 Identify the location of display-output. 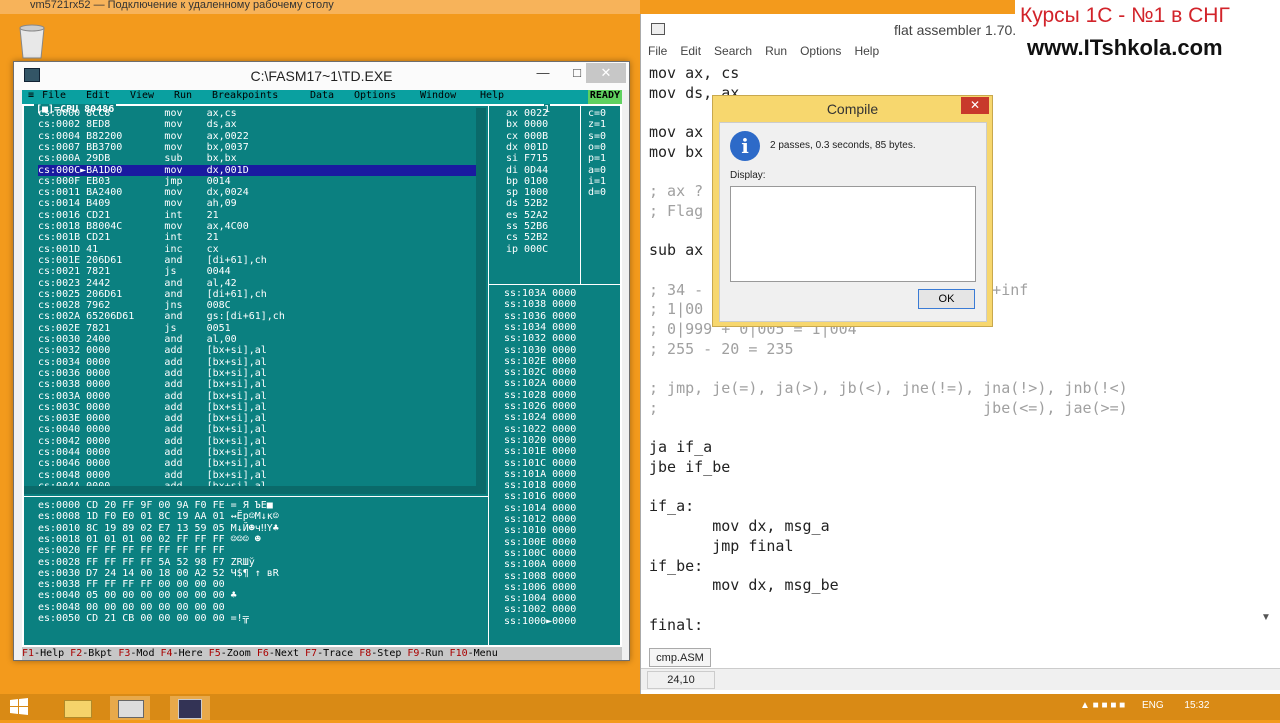
(853, 234).